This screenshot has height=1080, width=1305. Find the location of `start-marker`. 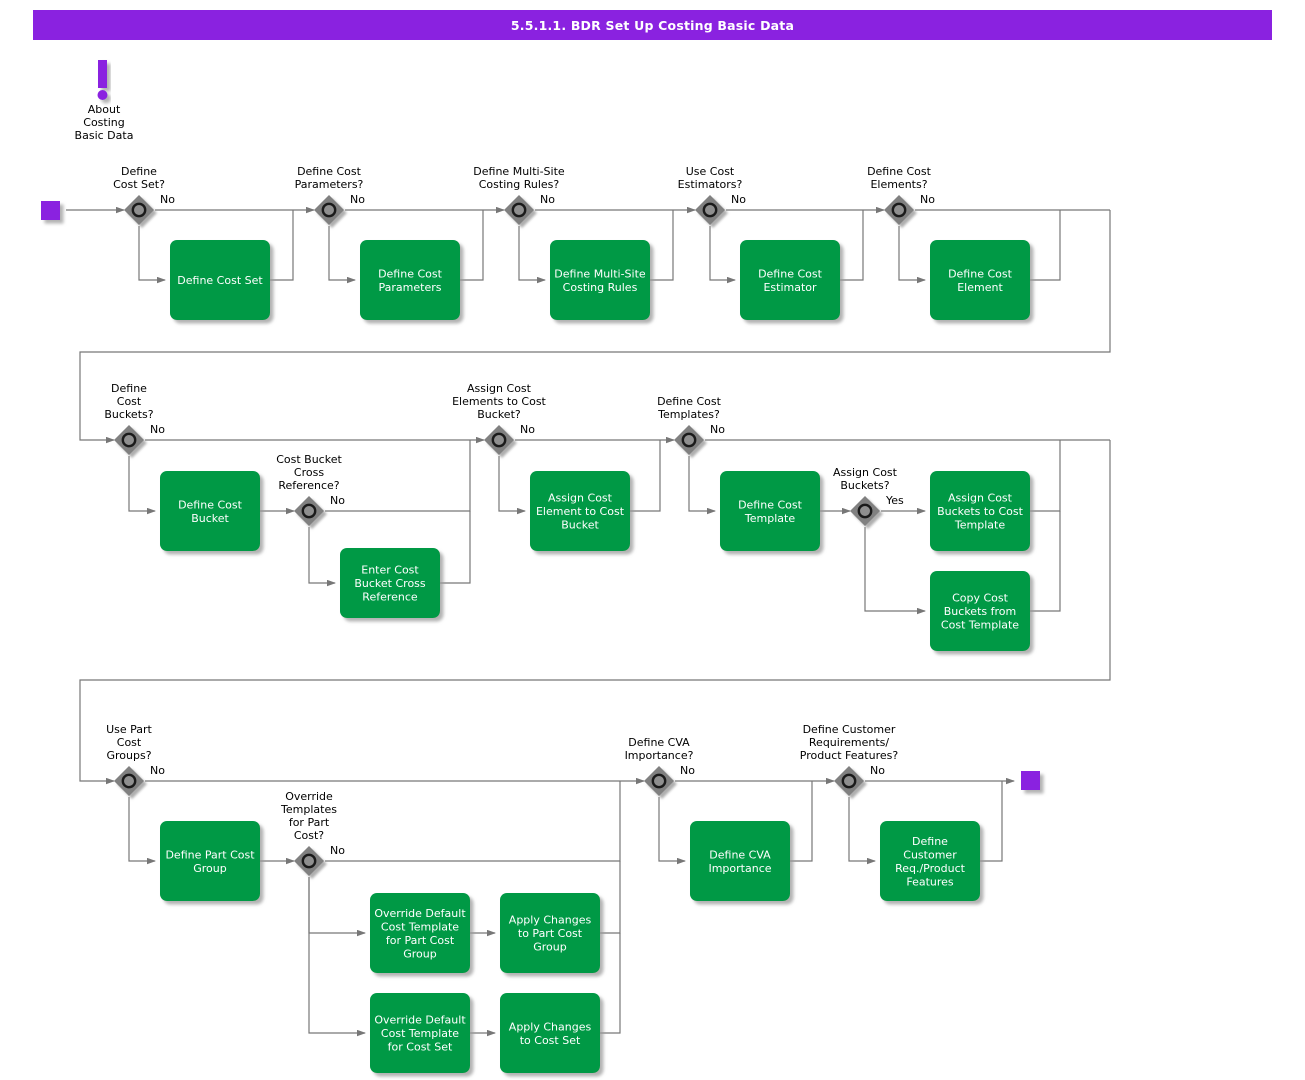

start-marker is located at coordinates (50, 210).